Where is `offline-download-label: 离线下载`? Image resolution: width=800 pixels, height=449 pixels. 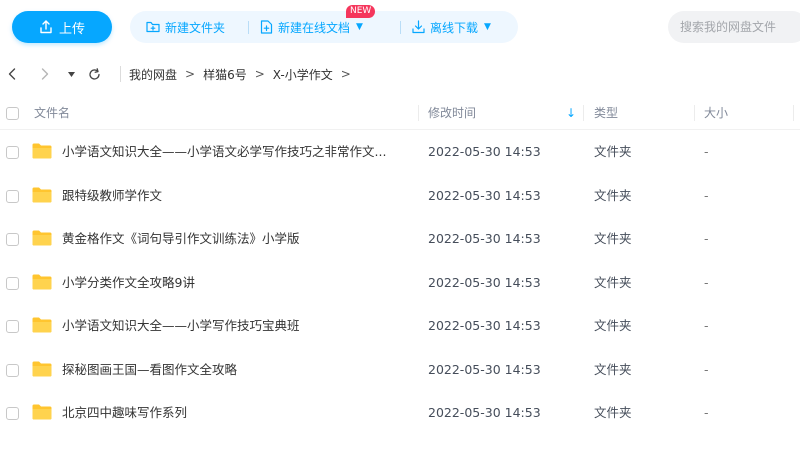 offline-download-label: 离线下载 is located at coordinates (454, 27).